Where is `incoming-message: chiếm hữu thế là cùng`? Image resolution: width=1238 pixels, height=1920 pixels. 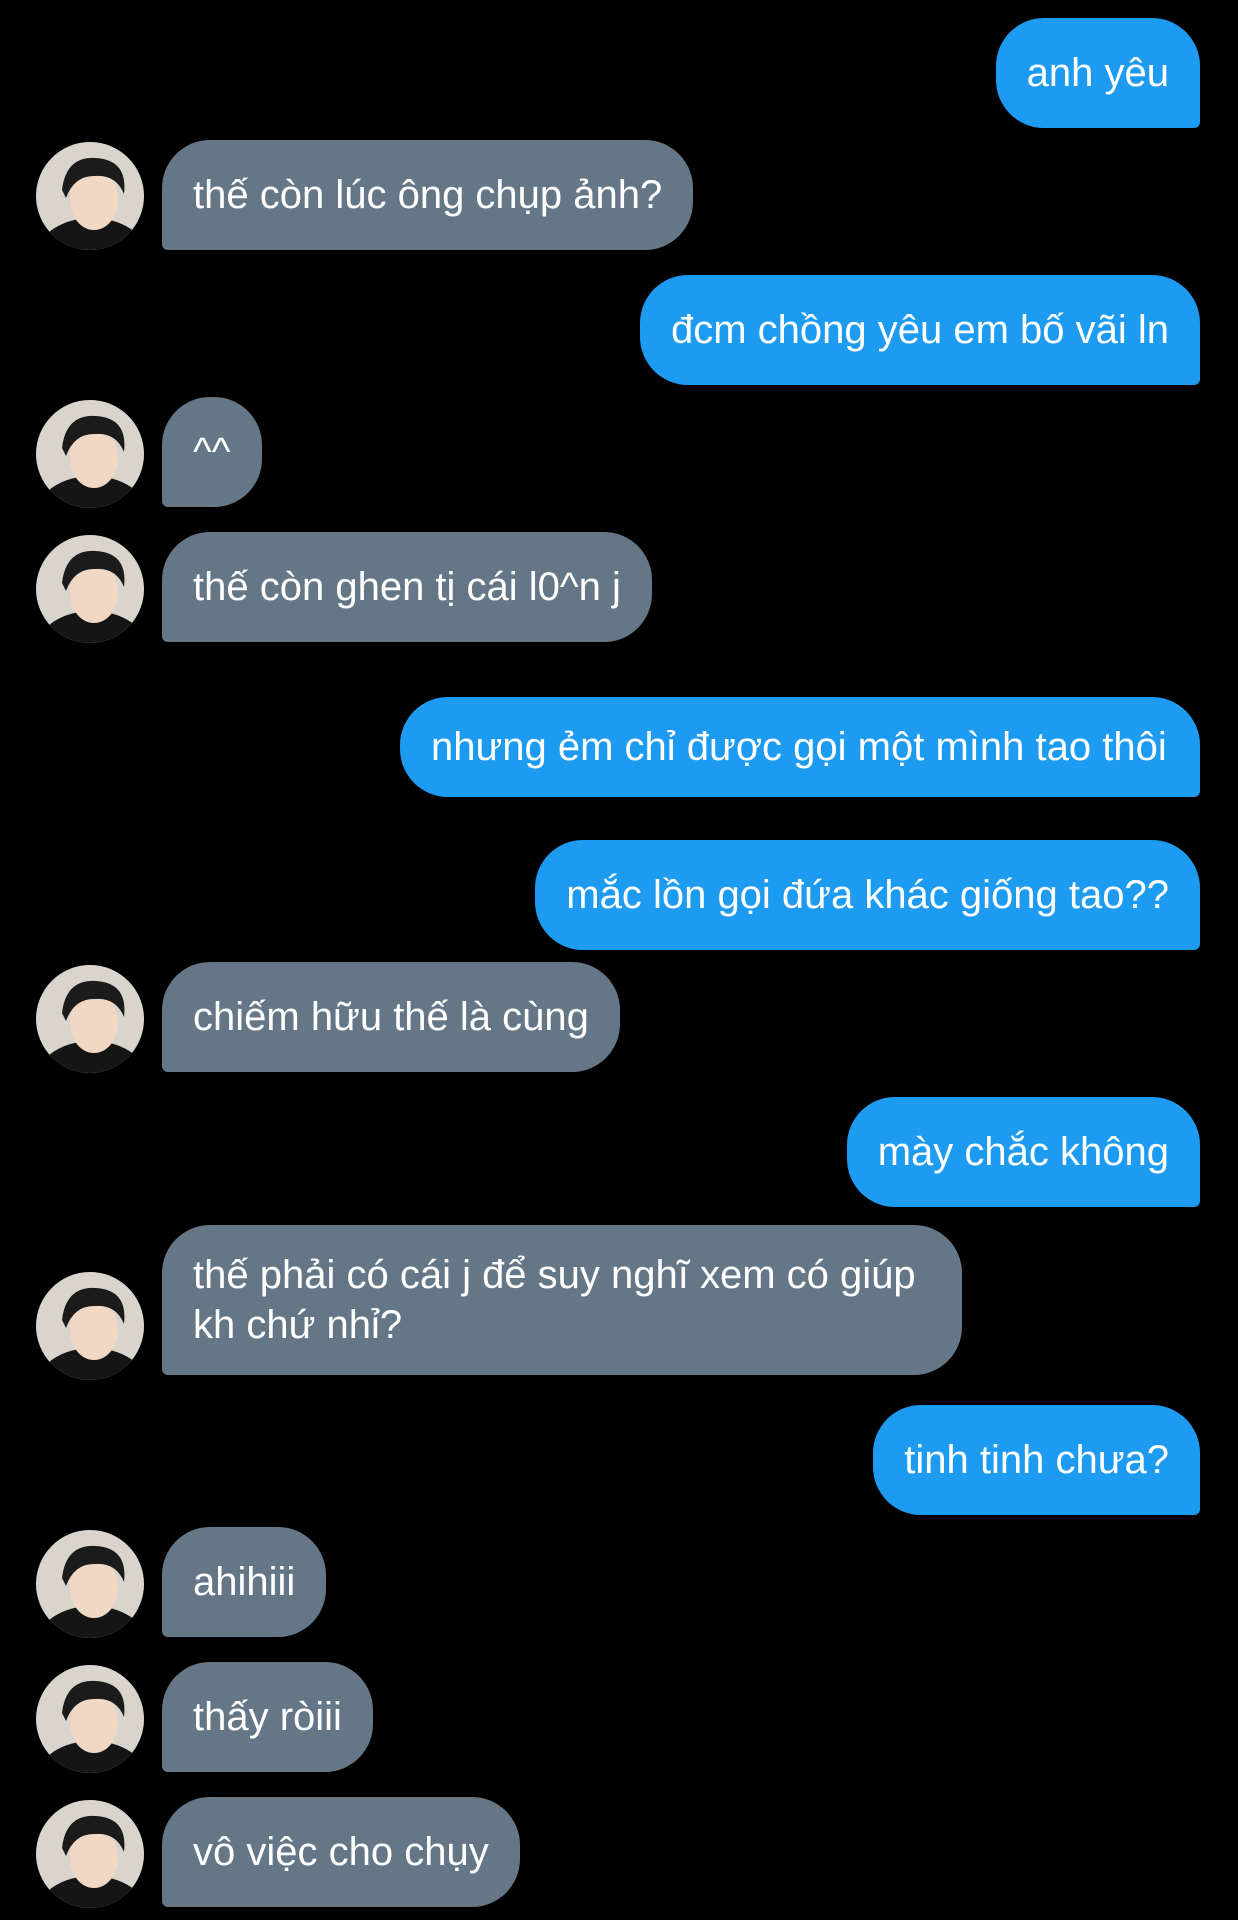
incoming-message: chiếm hữu thế là cùng is located at coordinates (391, 1017).